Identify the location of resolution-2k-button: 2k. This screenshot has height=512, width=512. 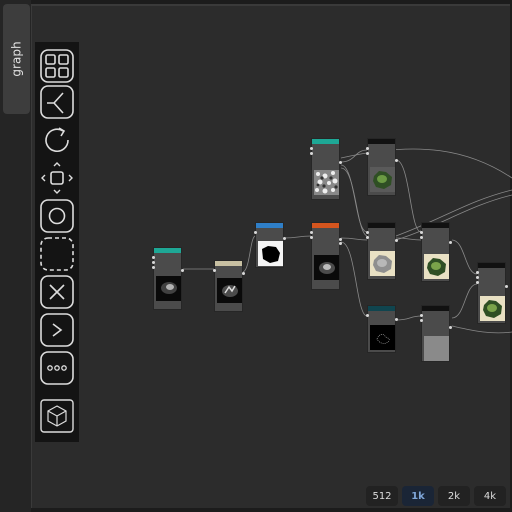
(454, 496).